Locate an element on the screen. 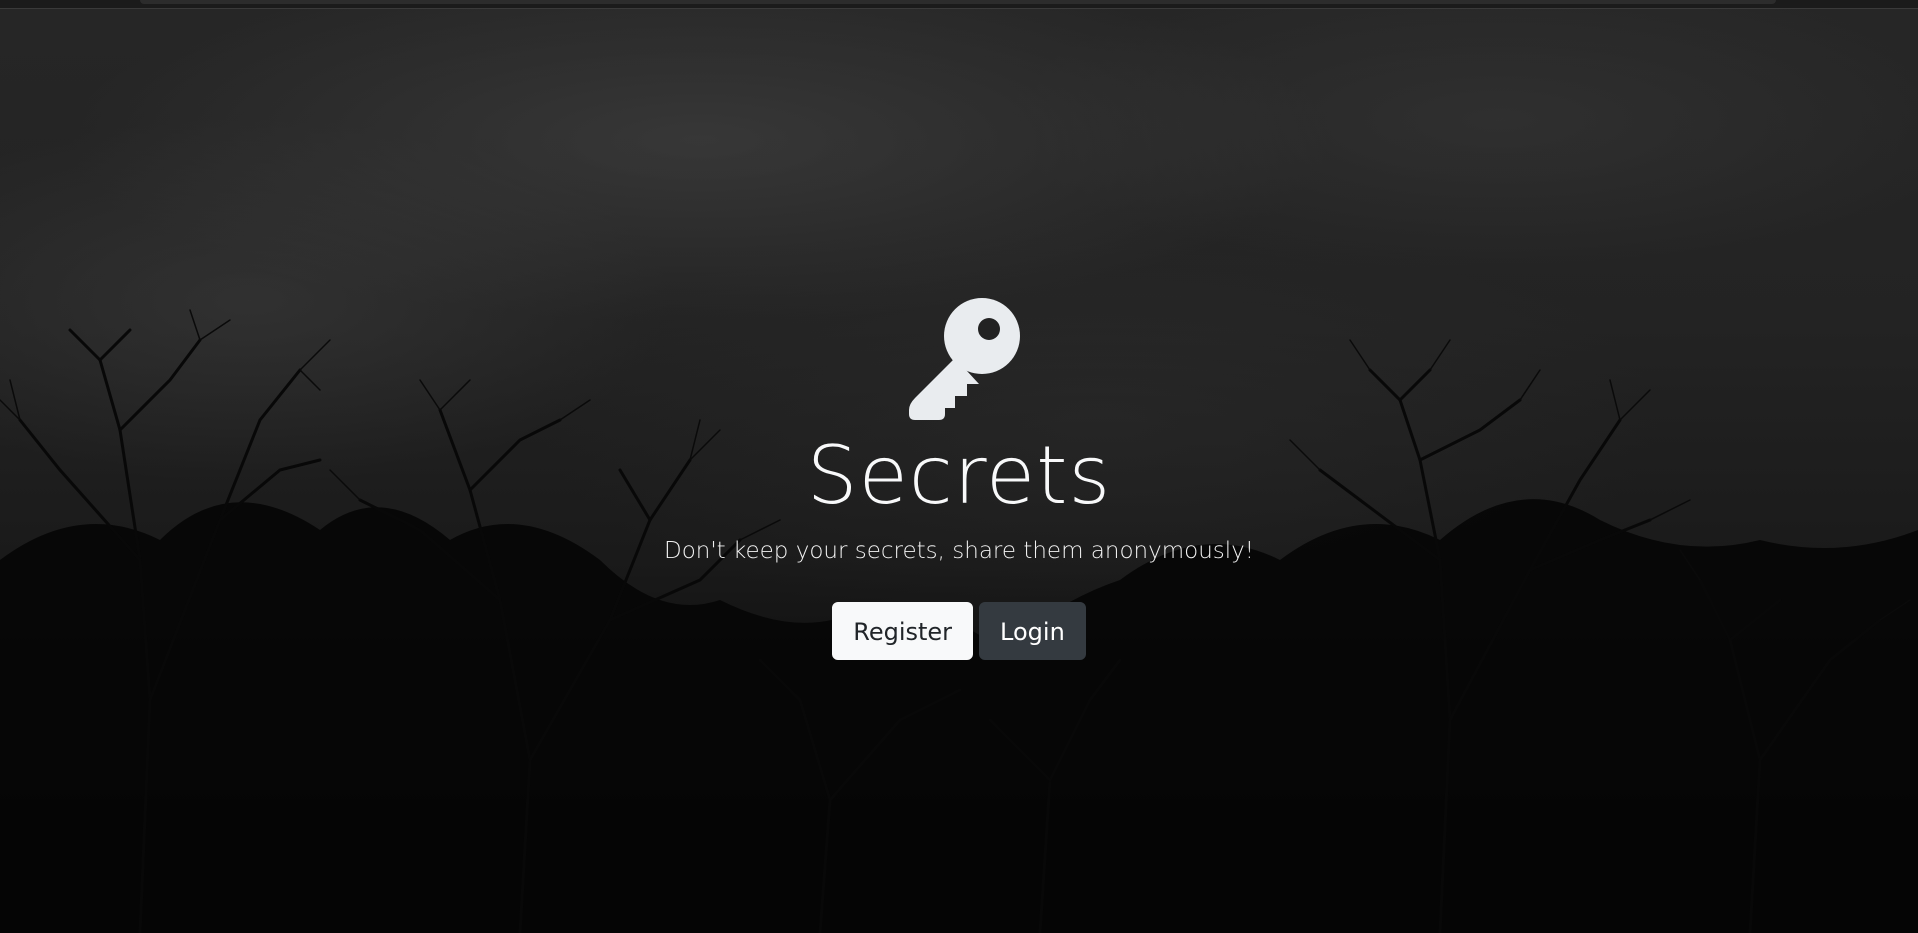  page-title: Secrets is located at coordinates (959, 475).